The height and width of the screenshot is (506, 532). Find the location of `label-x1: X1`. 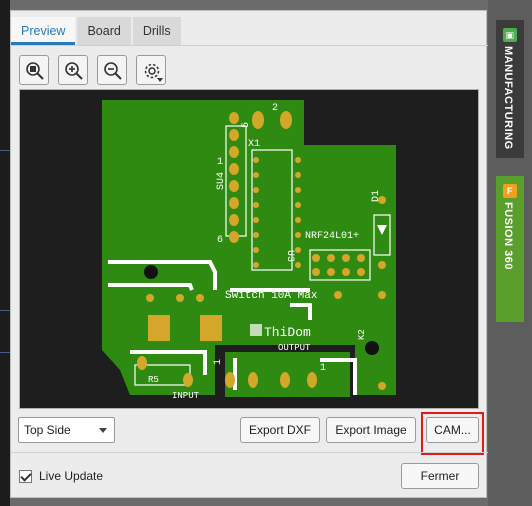

label-x1: X1 is located at coordinates (254, 144).